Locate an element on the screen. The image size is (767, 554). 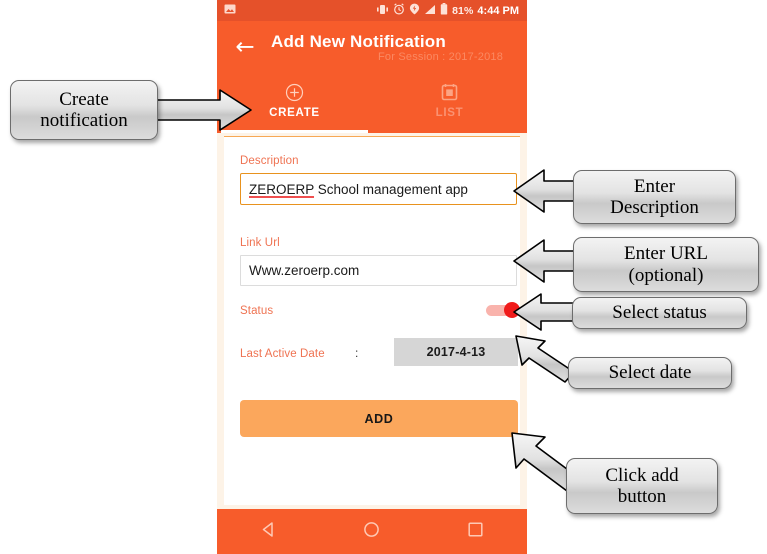
date-picker-button: 2017-4-13 is located at coordinates (456, 352).